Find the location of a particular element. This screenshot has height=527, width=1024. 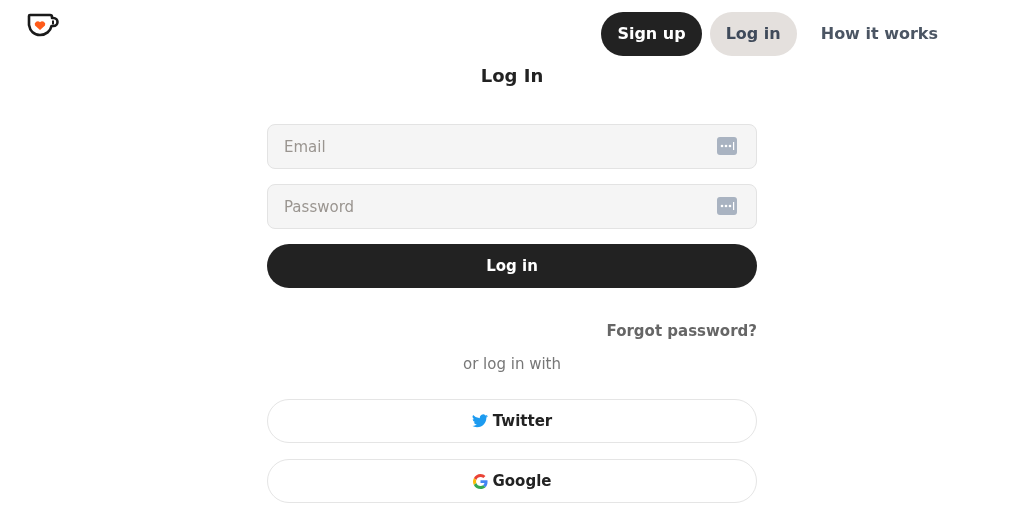

login-button: Log in is located at coordinates (512, 266).